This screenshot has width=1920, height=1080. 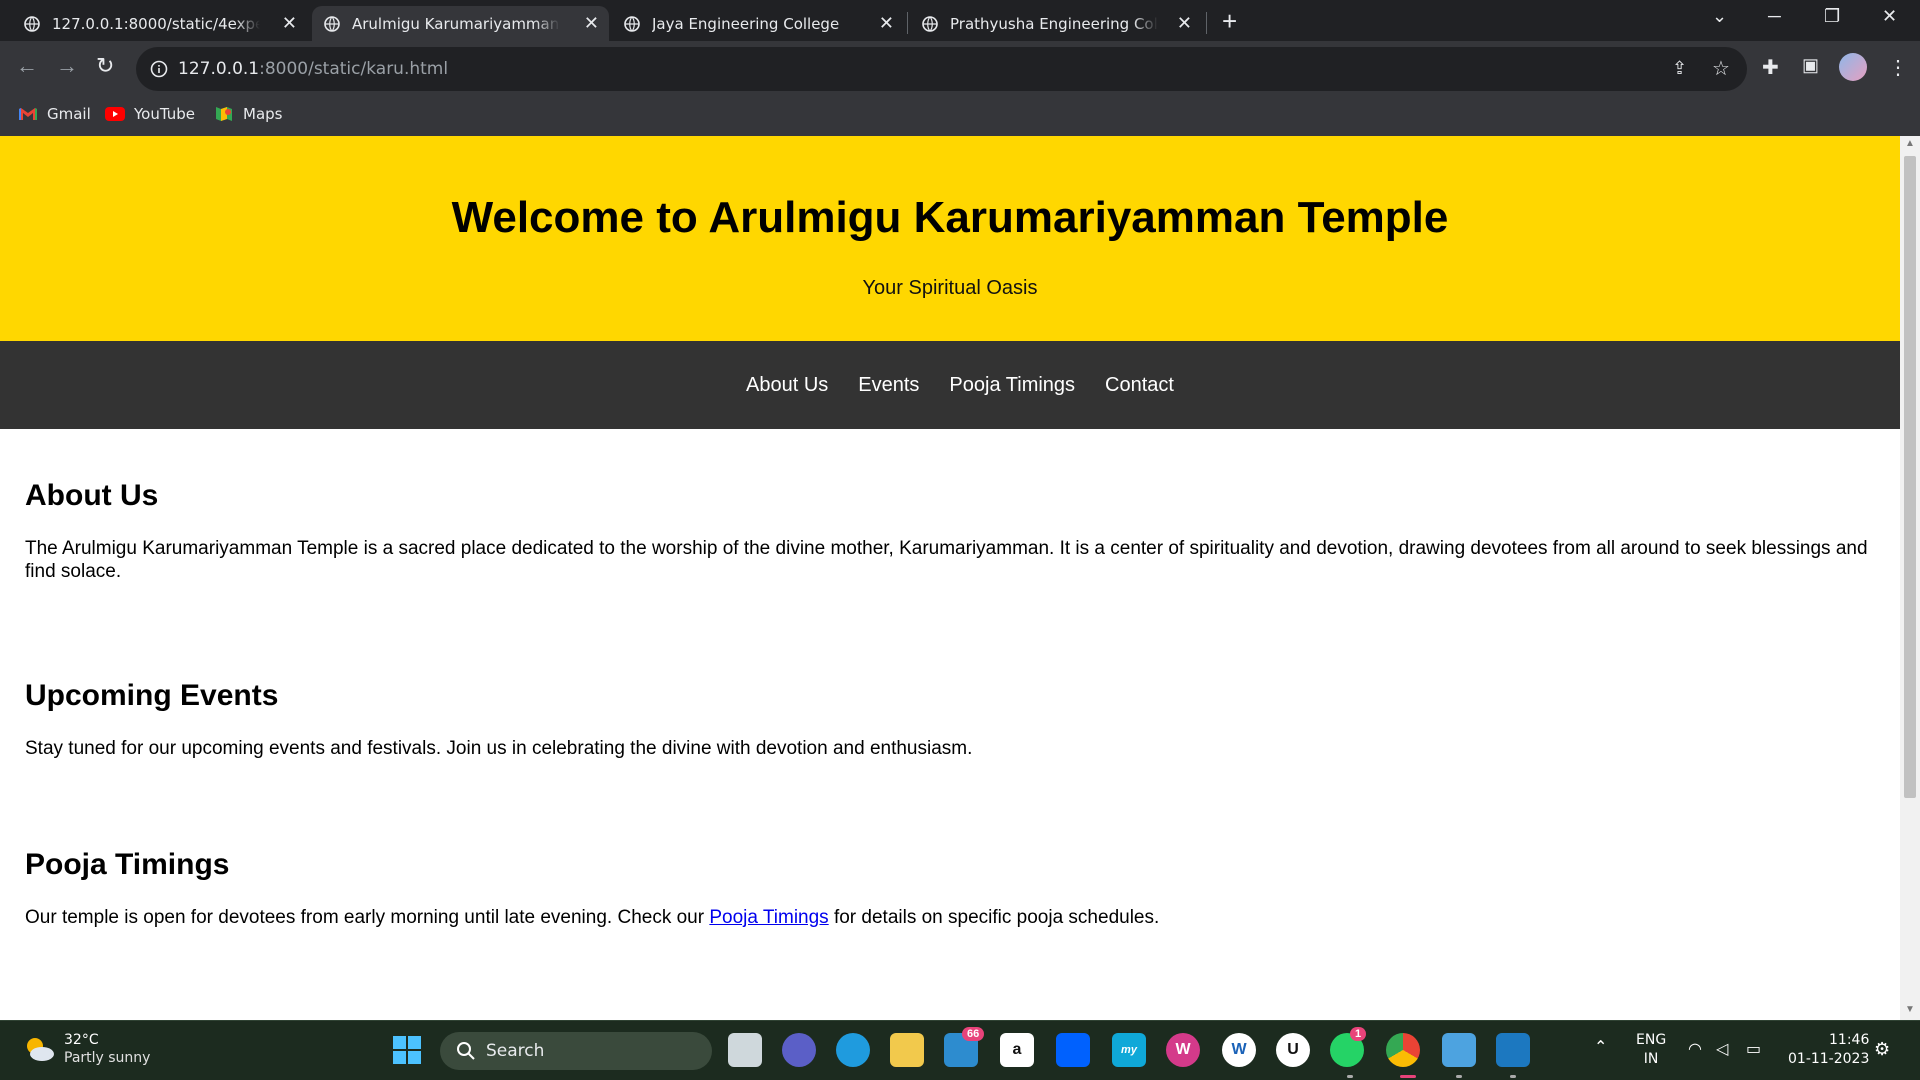 I want to click on pooja-timings-link: Pooja Timings, so click(x=768, y=917).